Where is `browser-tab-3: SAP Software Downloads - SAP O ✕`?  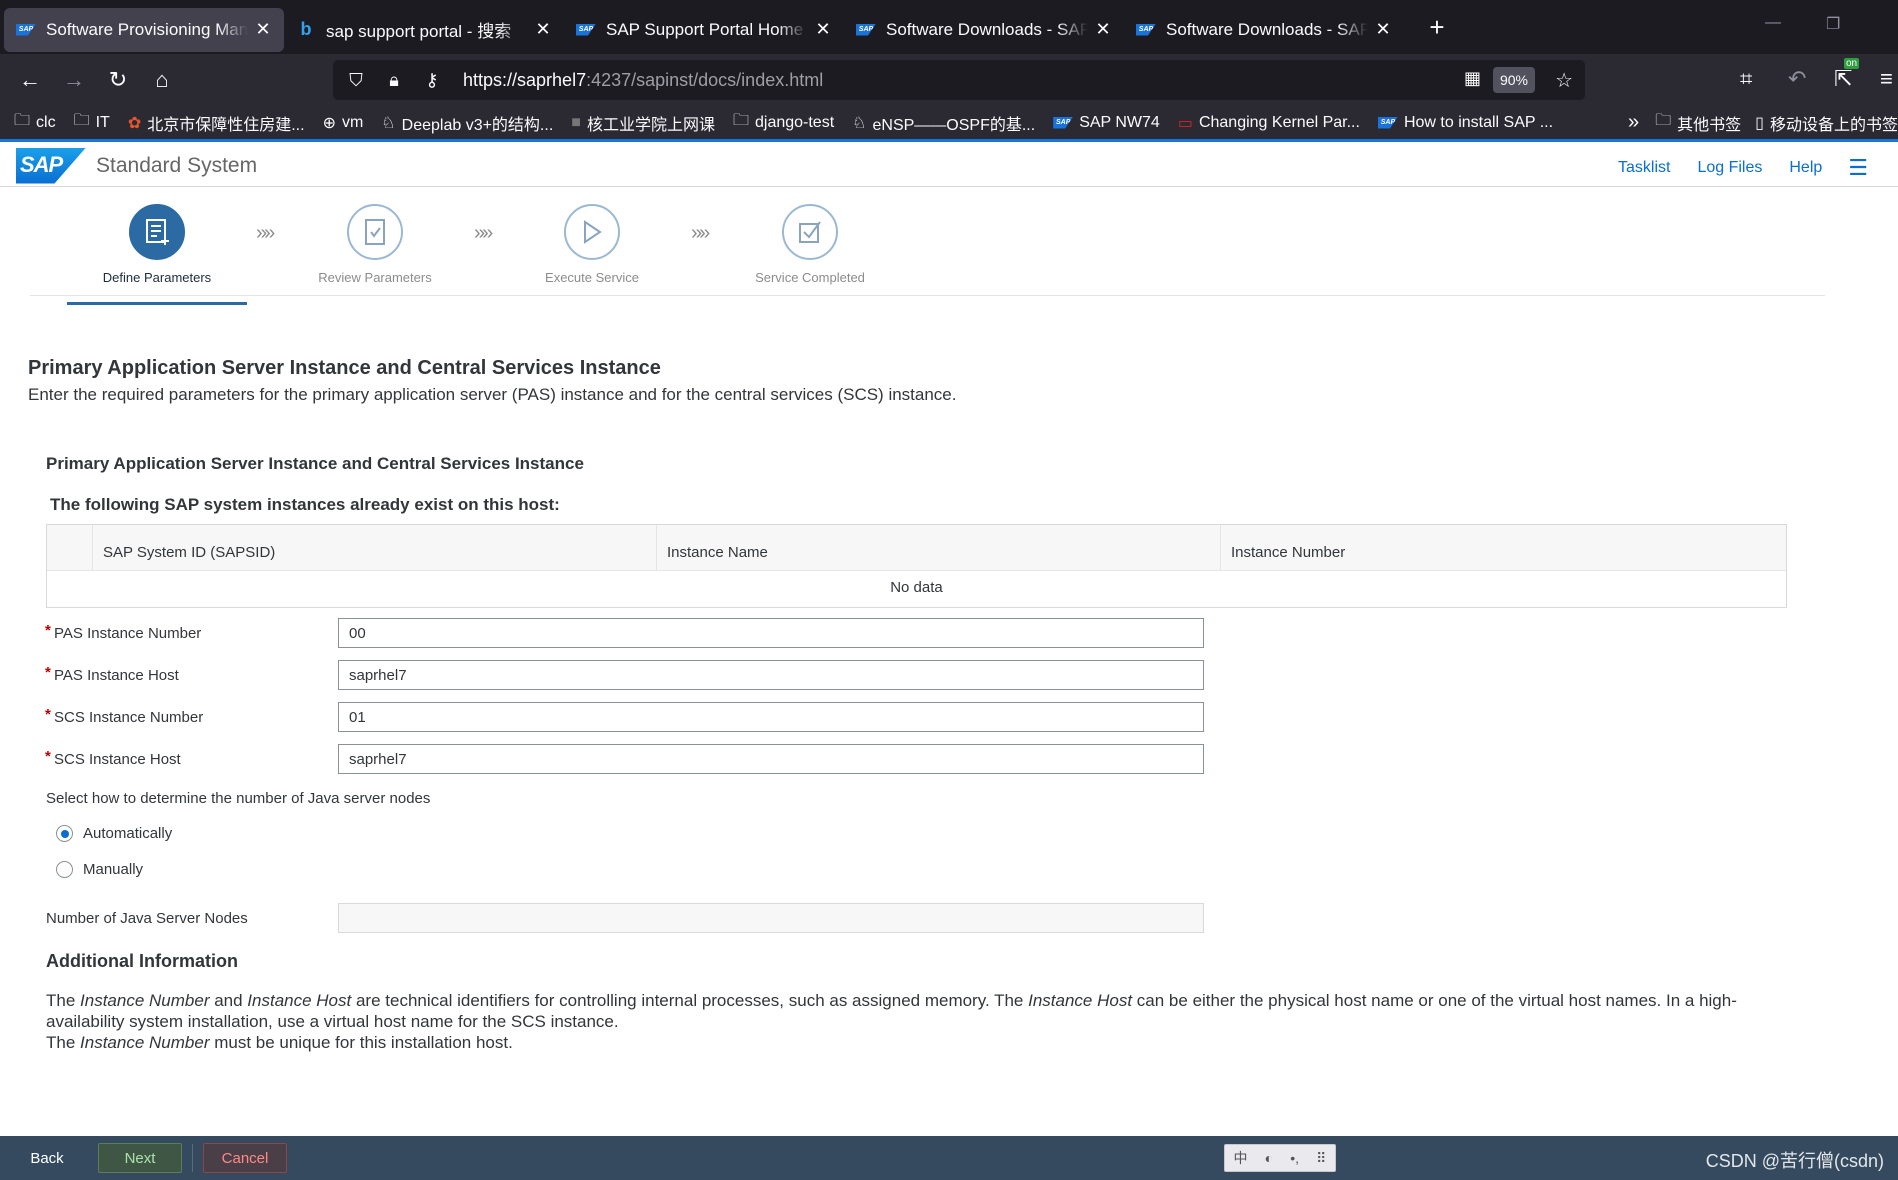
browser-tab-3: SAP Software Downloads - SAP O ✕ is located at coordinates (984, 30).